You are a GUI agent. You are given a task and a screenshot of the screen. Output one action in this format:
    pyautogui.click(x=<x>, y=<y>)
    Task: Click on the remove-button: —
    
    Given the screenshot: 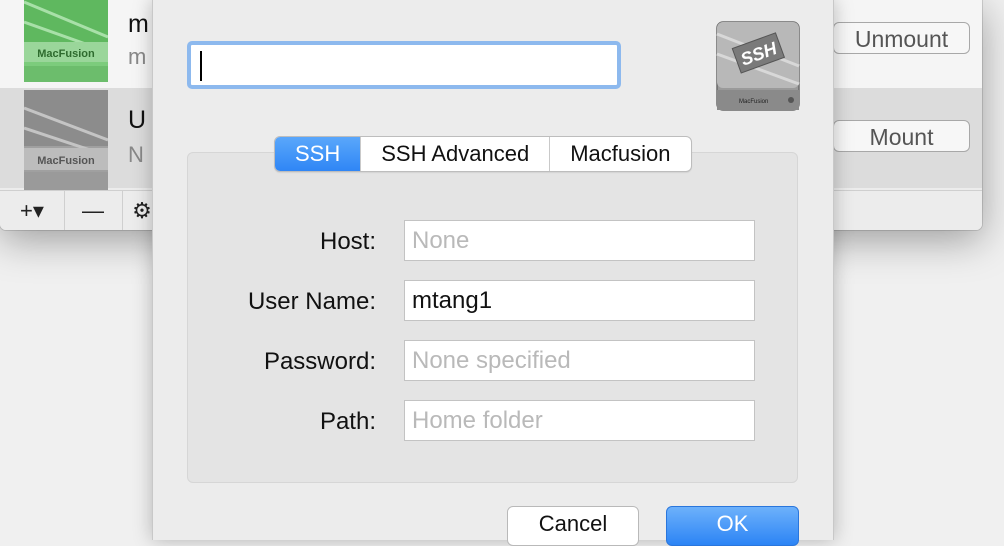 What is the action you would take?
    pyautogui.click(x=93, y=210)
    